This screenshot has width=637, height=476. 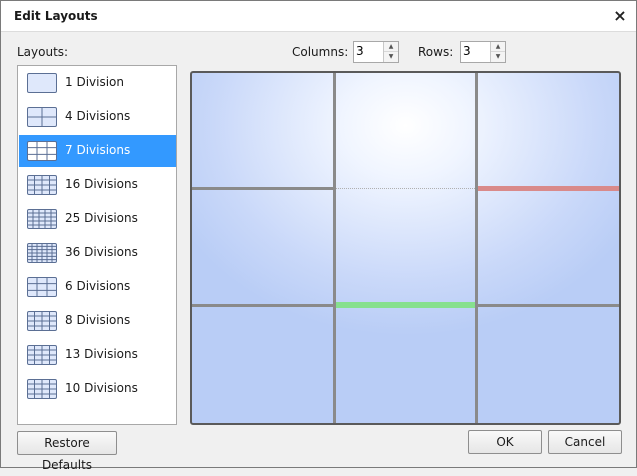 I want to click on rows-label: Rows:, so click(x=436, y=52).